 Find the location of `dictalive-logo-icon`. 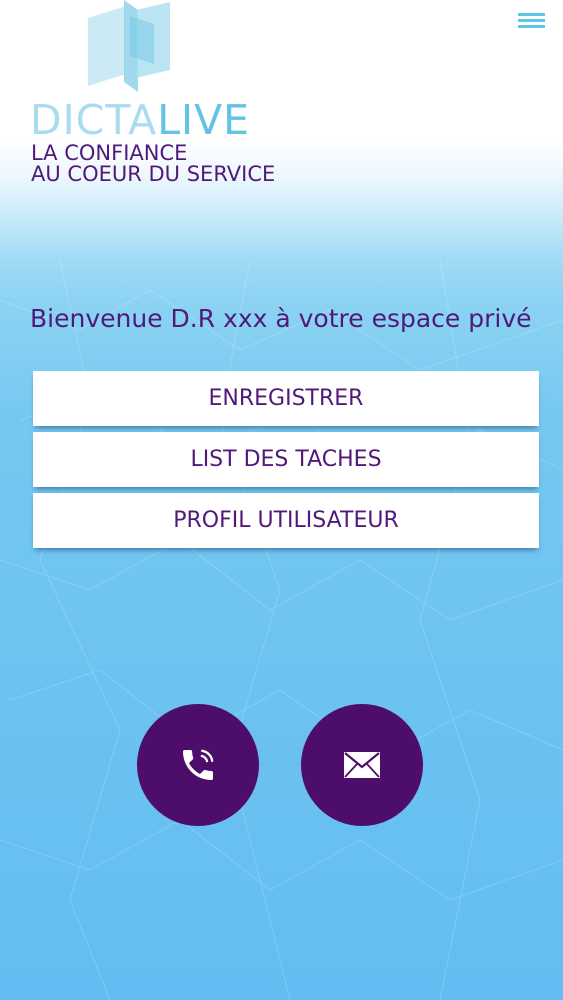

dictalive-logo-icon is located at coordinates (129, 46).